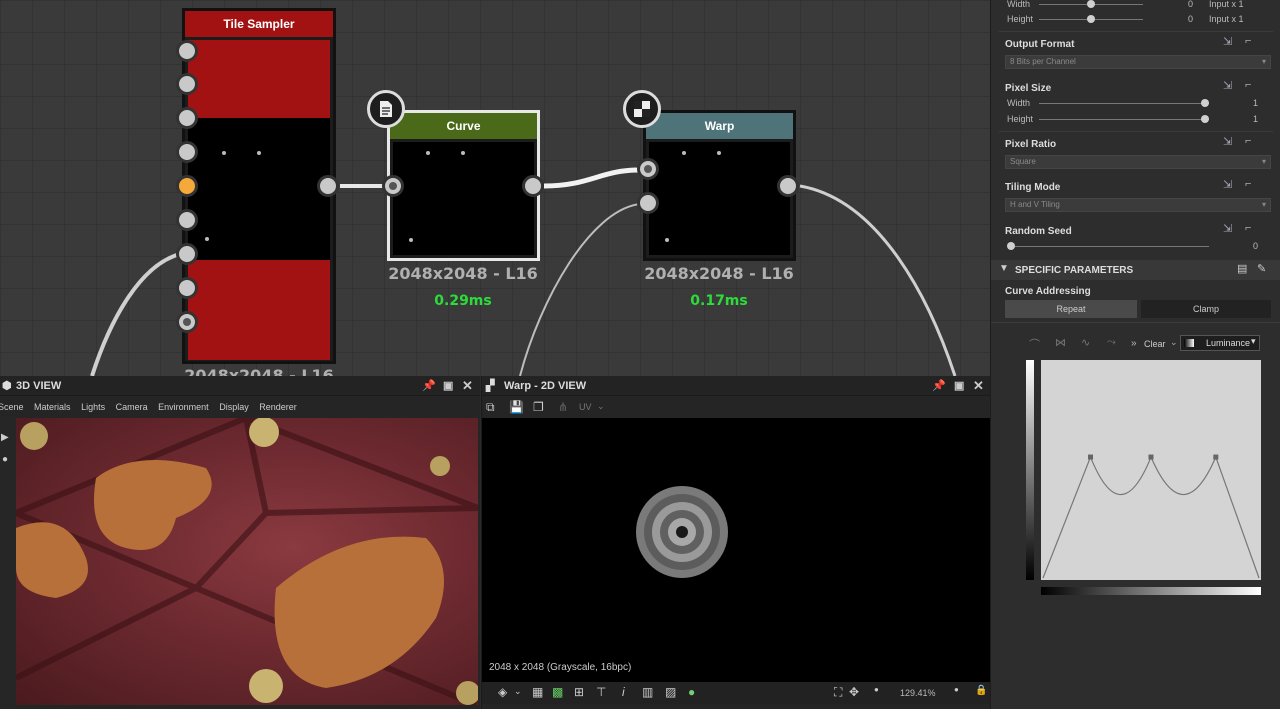  I want to click on menu-materials: Materials, so click(52, 407).